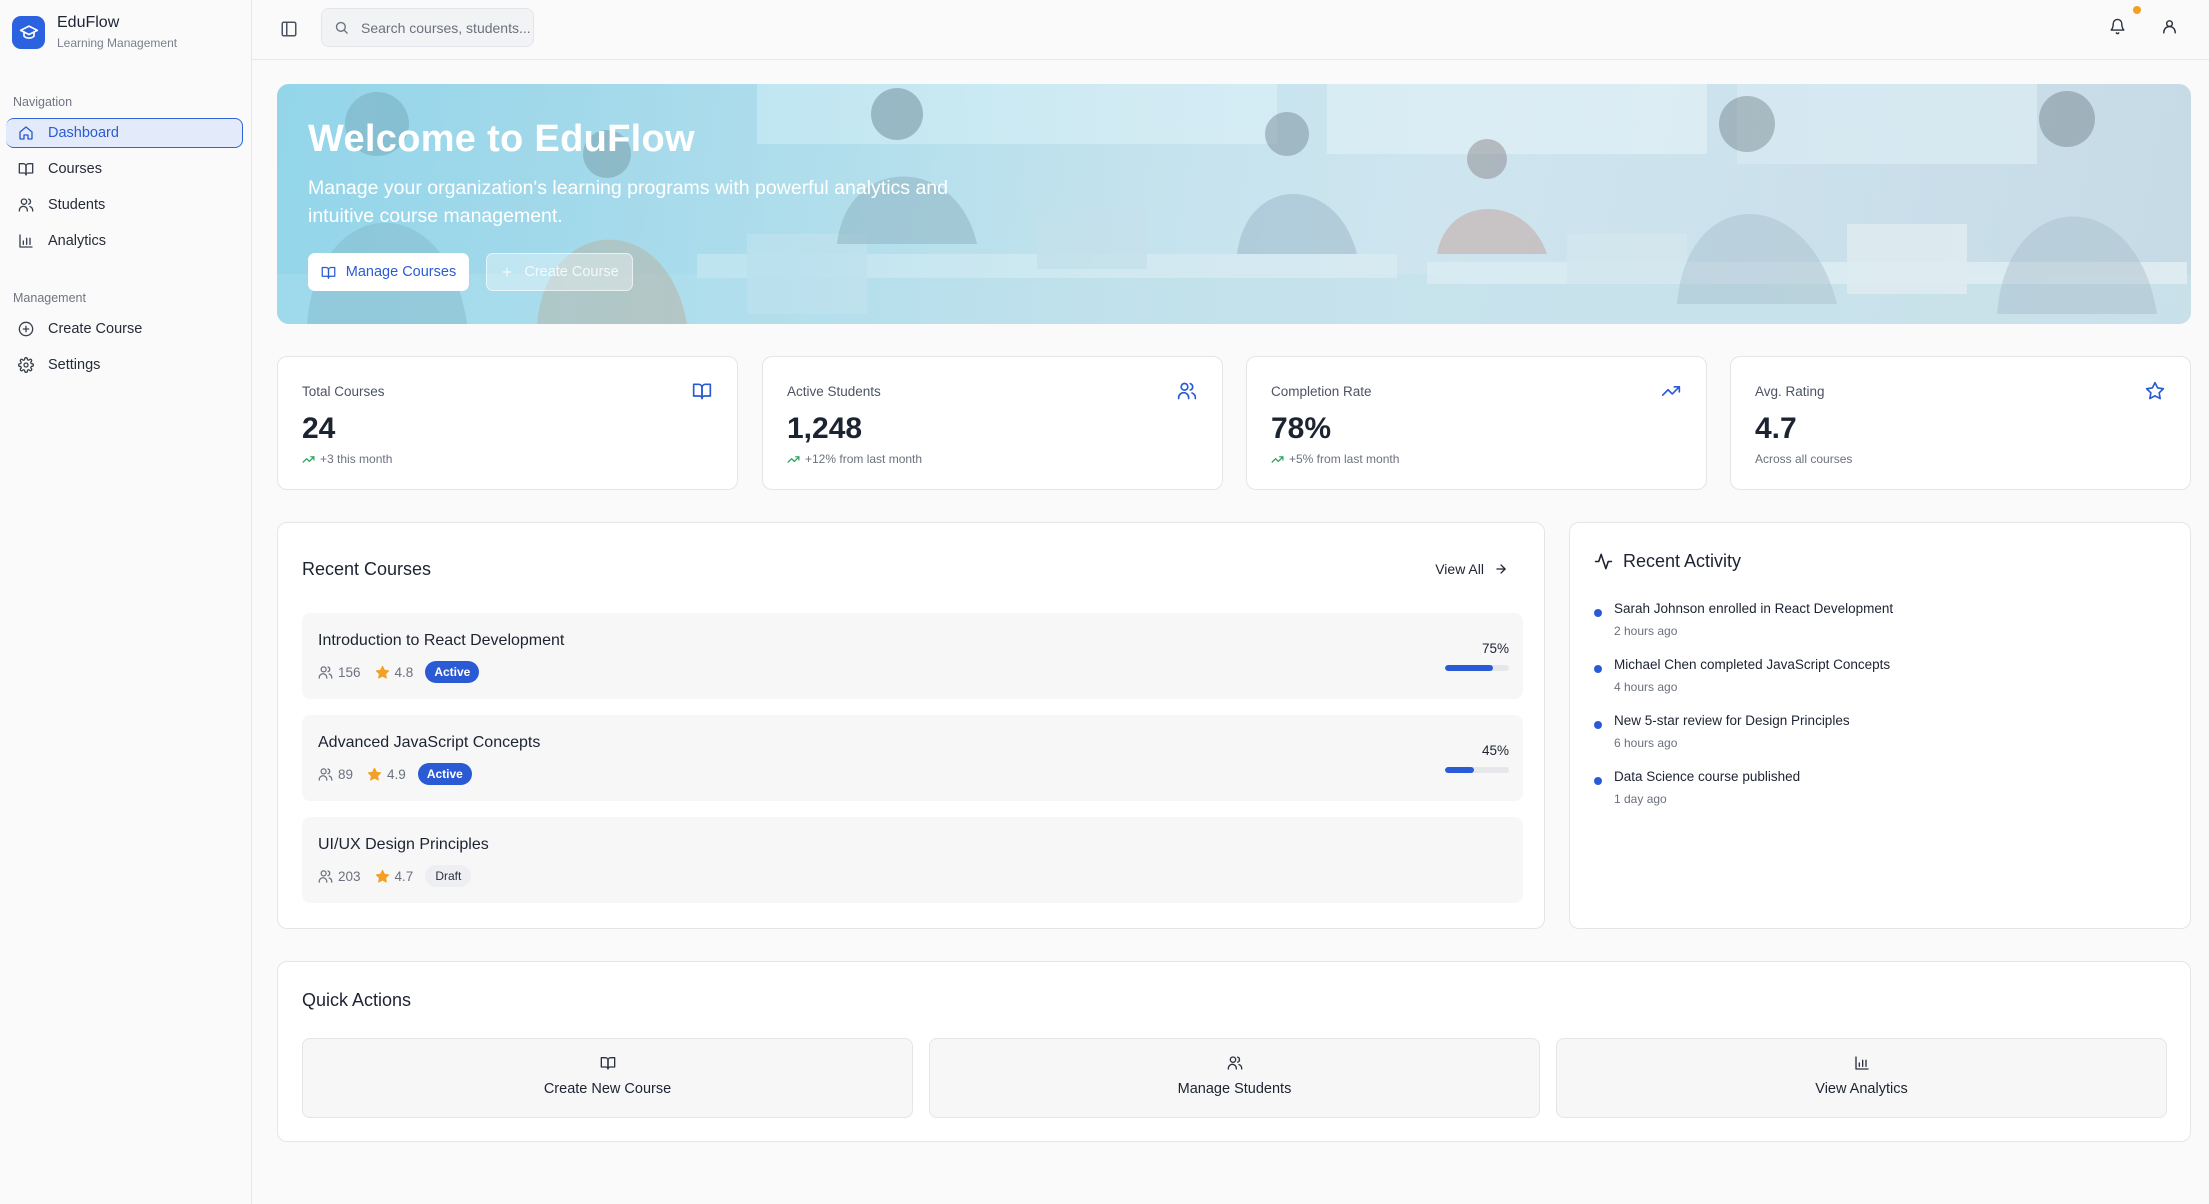  I want to click on top-bar, so click(1230, 30).